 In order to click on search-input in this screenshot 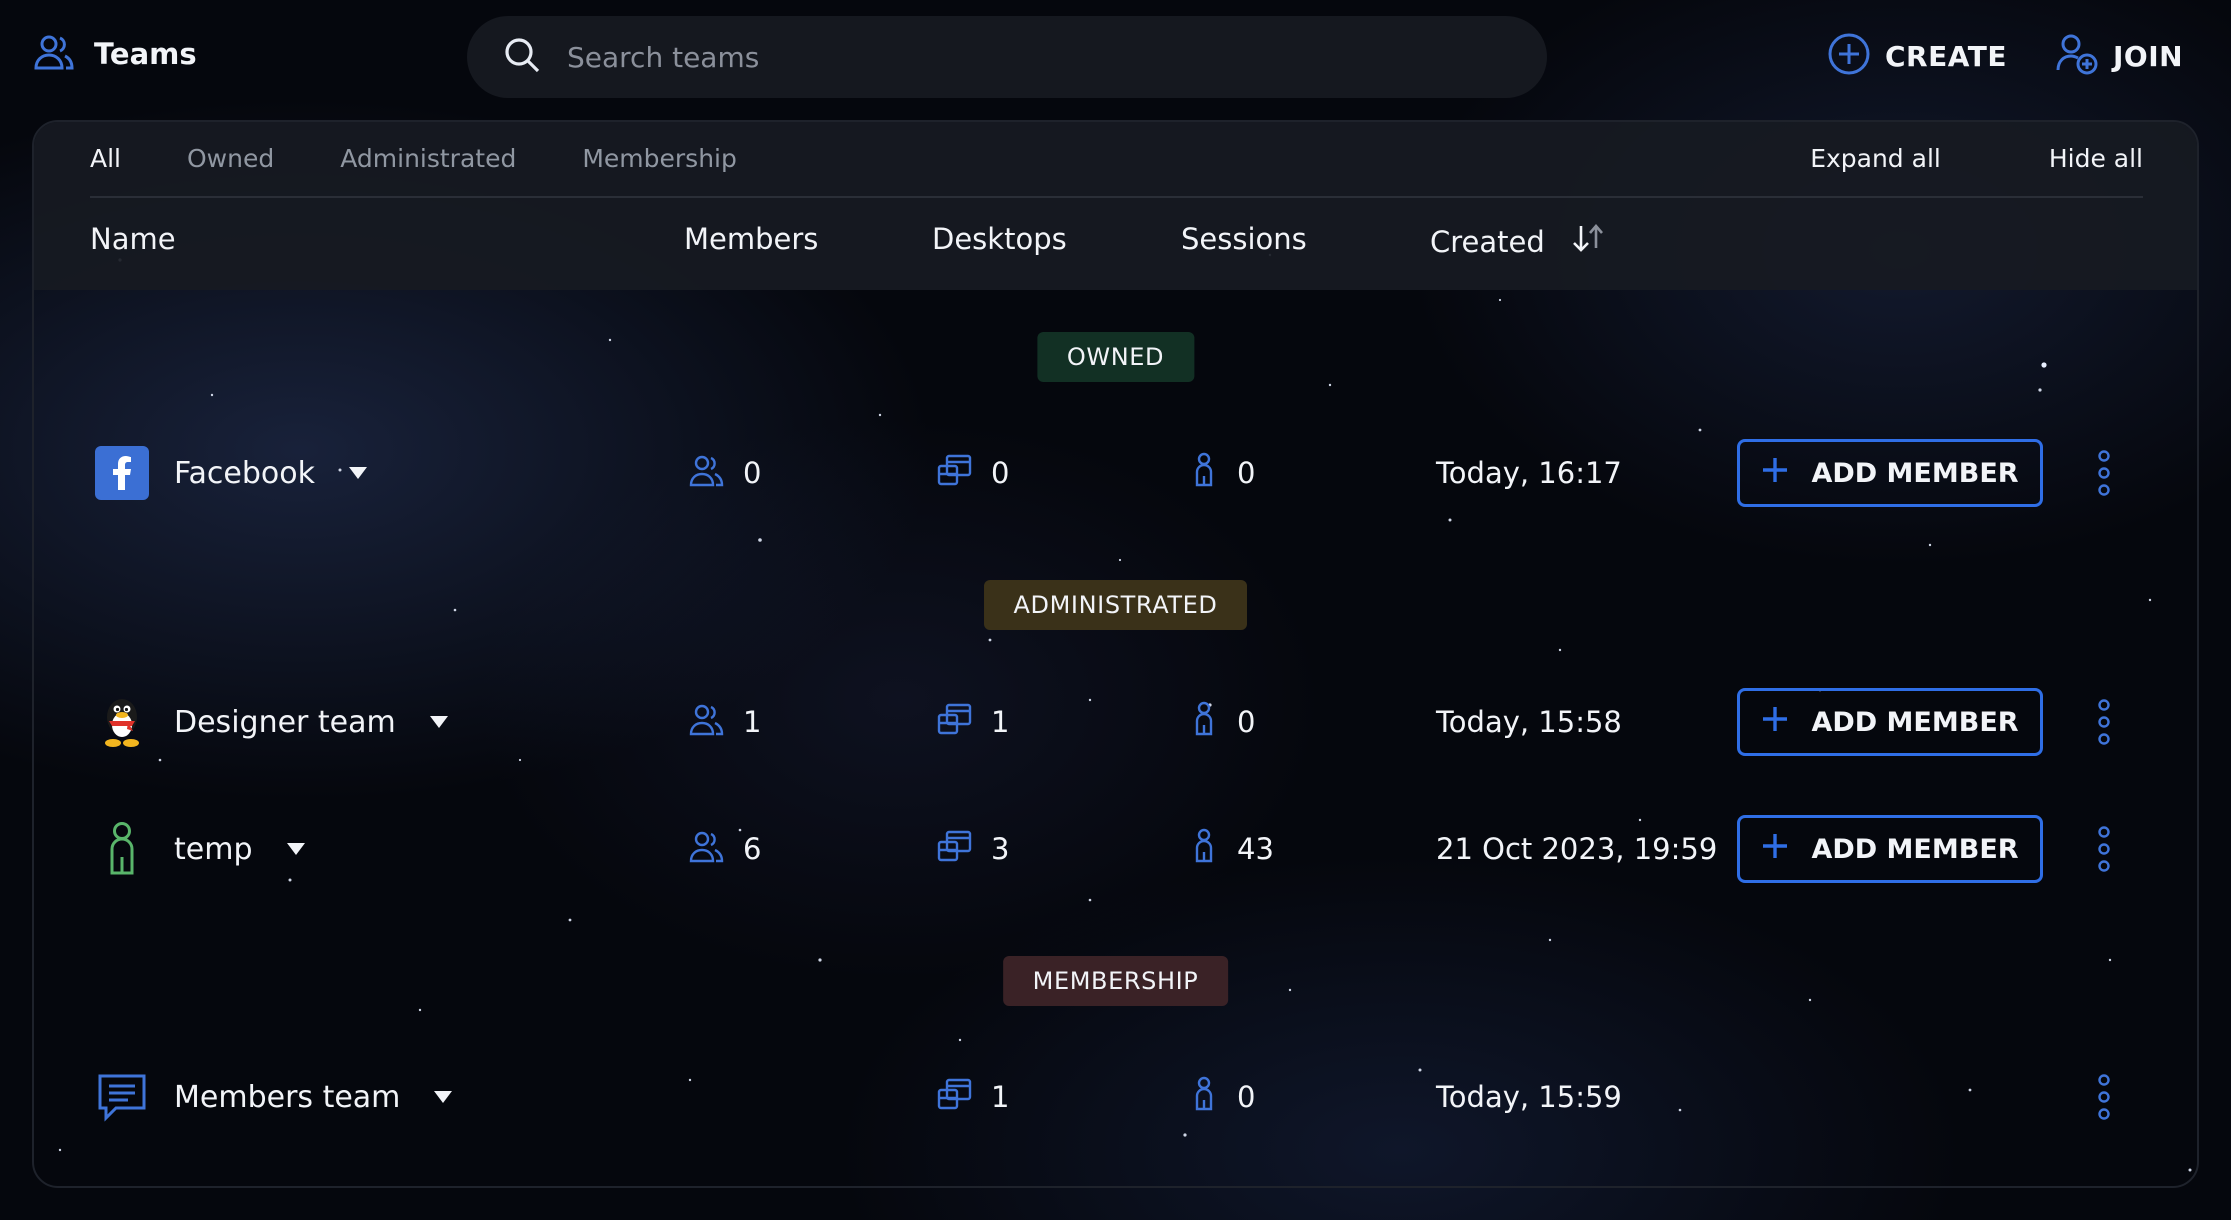, I will do `click(1017, 57)`.